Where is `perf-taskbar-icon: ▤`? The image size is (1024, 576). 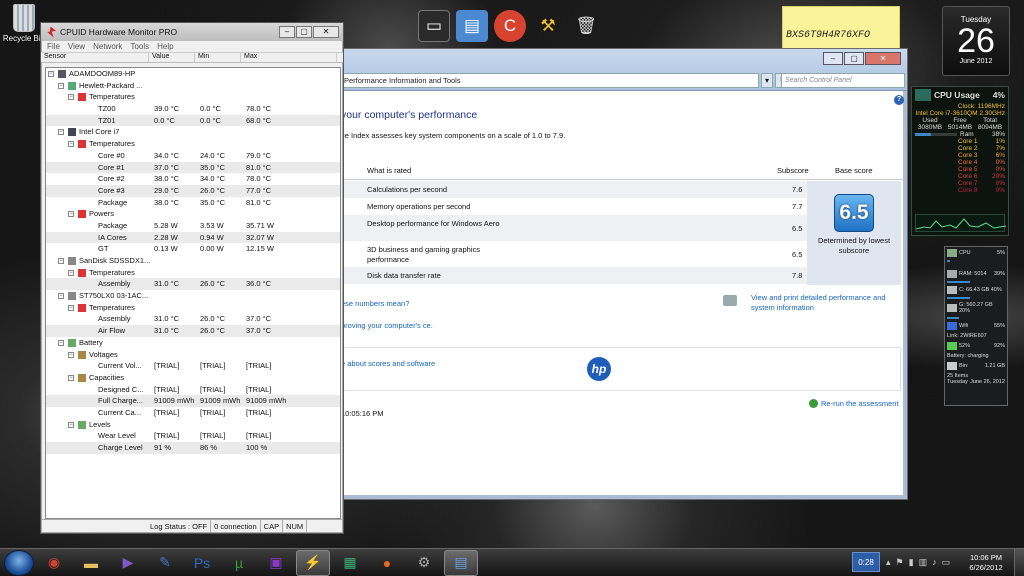
perf-taskbar-icon: ▤ is located at coordinates (461, 562).